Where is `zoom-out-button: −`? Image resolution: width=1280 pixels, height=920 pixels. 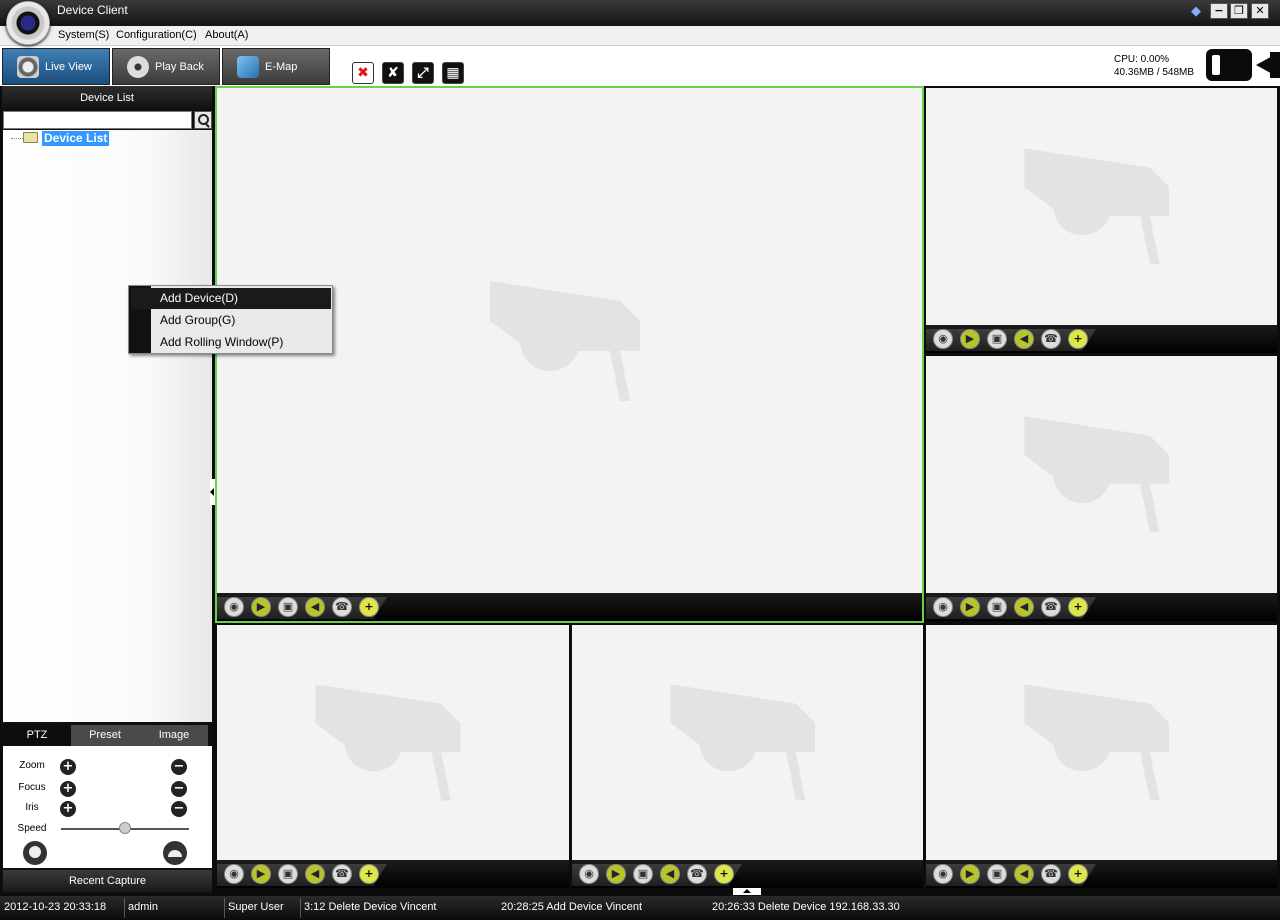
zoom-out-button: − is located at coordinates (179, 767).